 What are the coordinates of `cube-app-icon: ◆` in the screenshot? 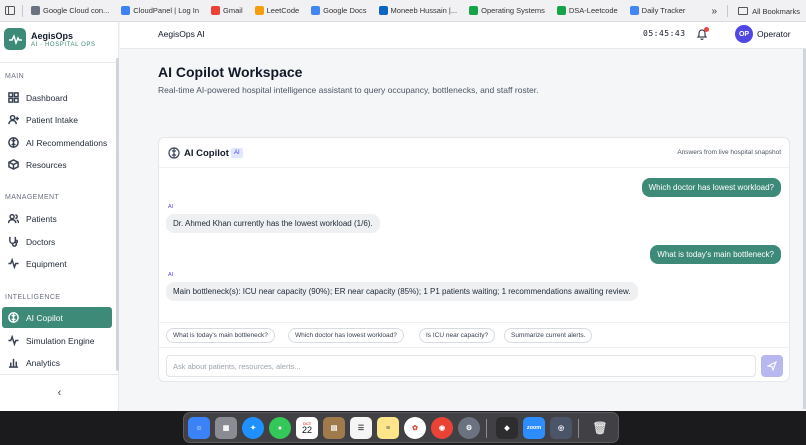 It's located at (507, 428).